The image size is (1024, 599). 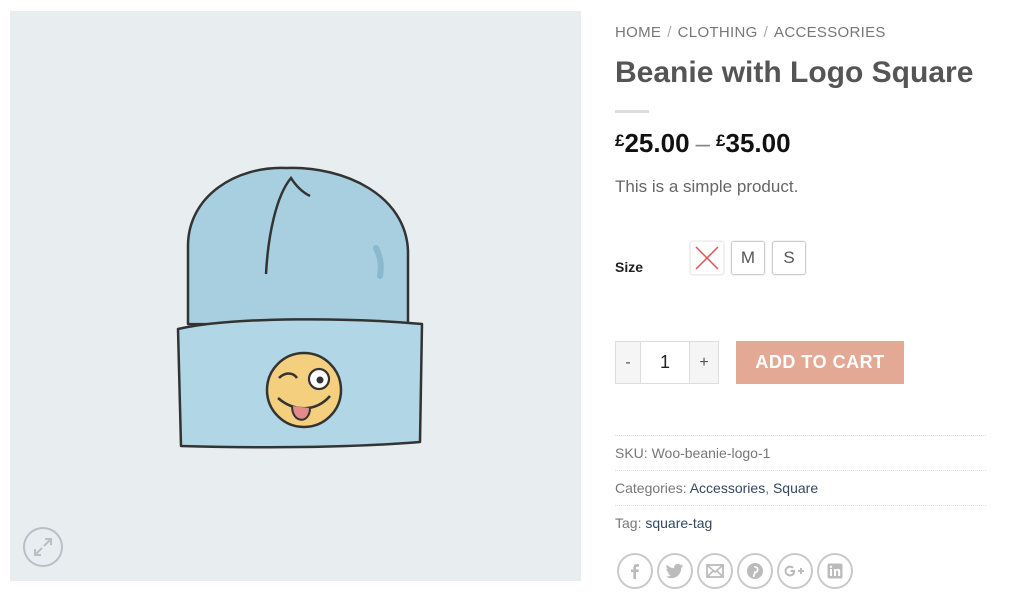 I want to click on pinterest-icon, so click(x=755, y=571).